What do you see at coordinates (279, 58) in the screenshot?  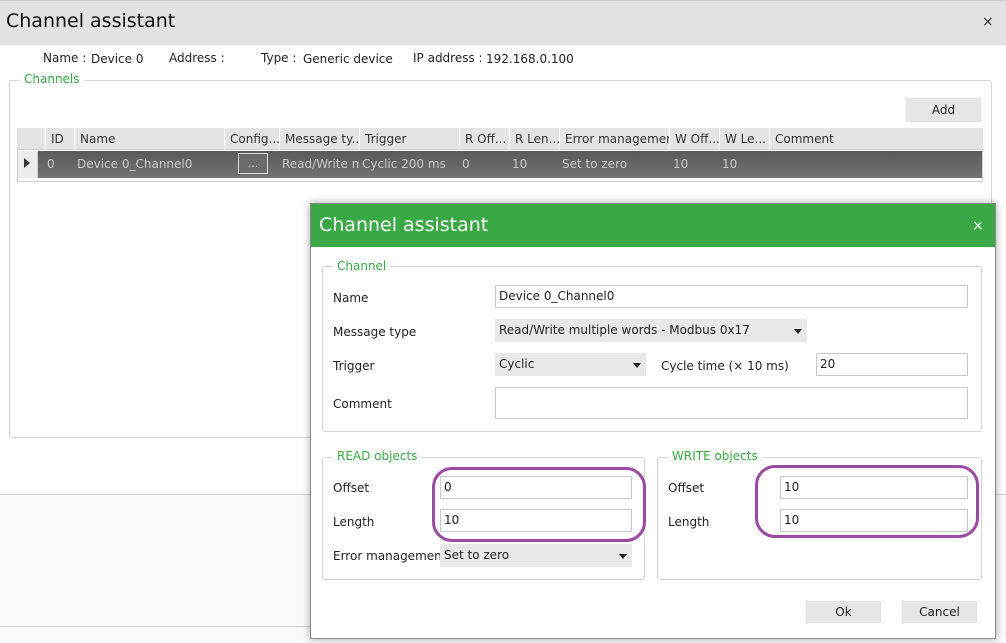 I see `type-label: Type :` at bounding box center [279, 58].